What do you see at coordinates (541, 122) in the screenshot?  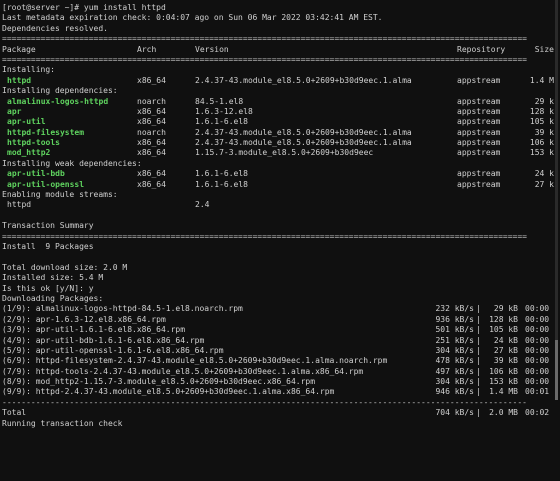 I see `package-size: 105 k` at bounding box center [541, 122].